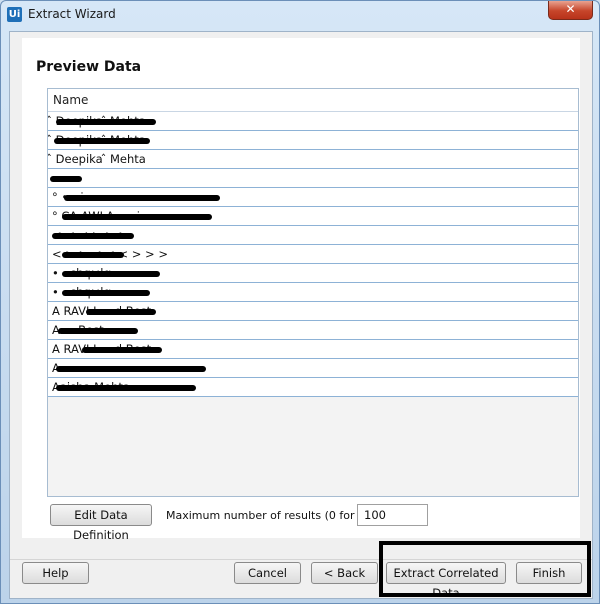 This screenshot has width=600, height=604. What do you see at coordinates (99, 159) in the screenshot?
I see `cell-name: ̂ Deepika ̂ Mehta` at bounding box center [99, 159].